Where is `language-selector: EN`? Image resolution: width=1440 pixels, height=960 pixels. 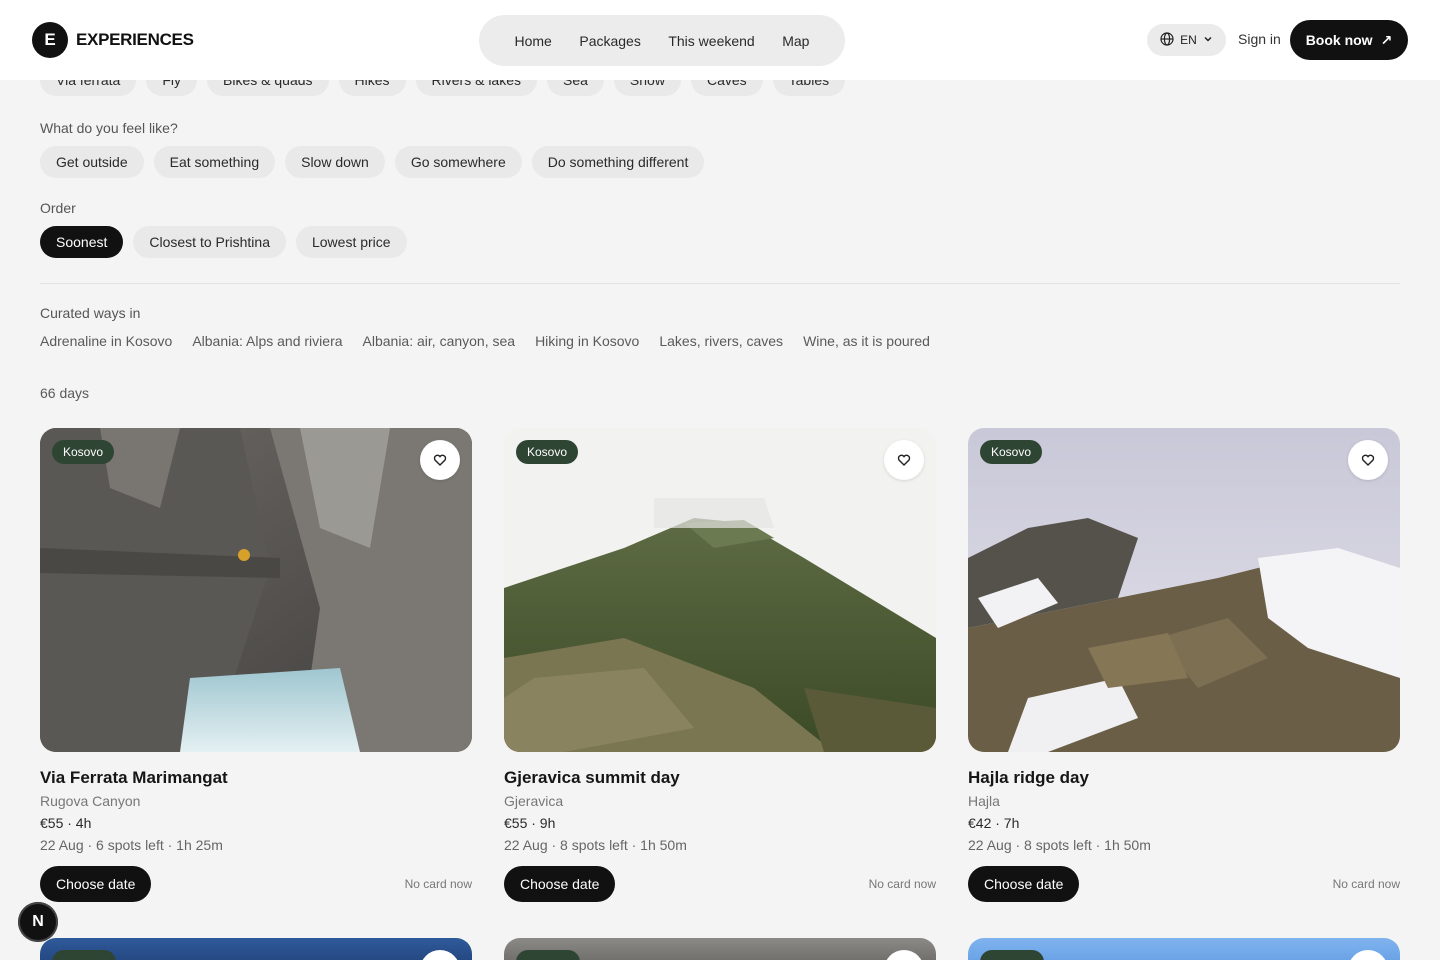
language-selector: EN is located at coordinates (1186, 40).